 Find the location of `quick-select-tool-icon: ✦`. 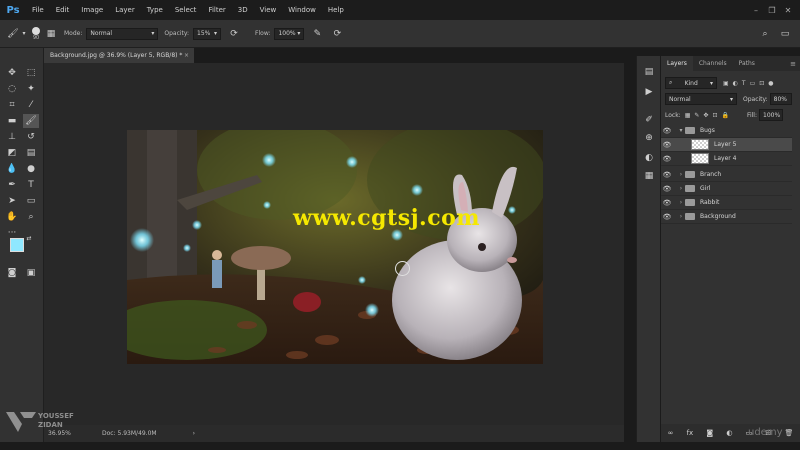

quick-select-tool-icon: ✦ is located at coordinates (31, 89).